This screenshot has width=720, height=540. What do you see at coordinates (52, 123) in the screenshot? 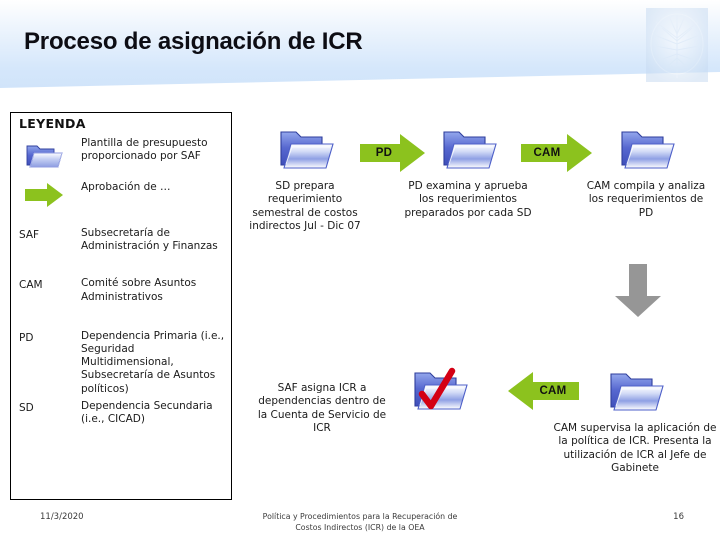
I see `legend-title: LEYENDA` at bounding box center [52, 123].